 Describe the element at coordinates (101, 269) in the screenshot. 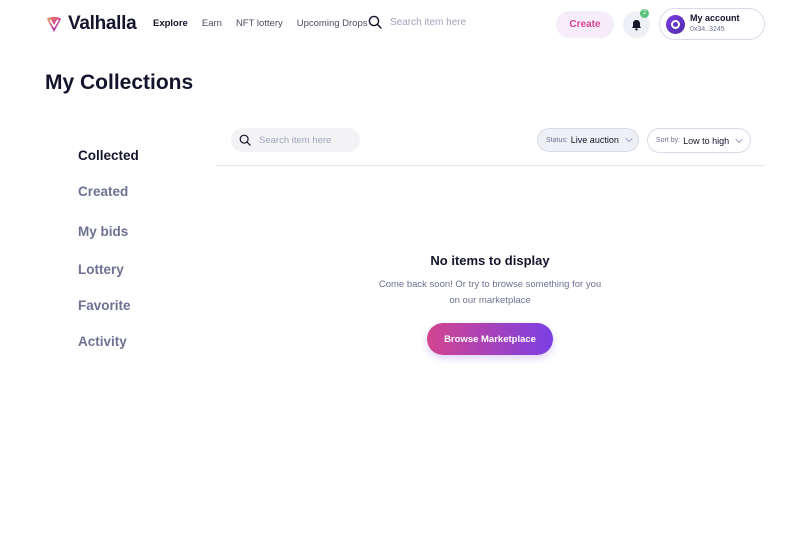

I see `sidebar-item-lottery: Lottery` at that location.